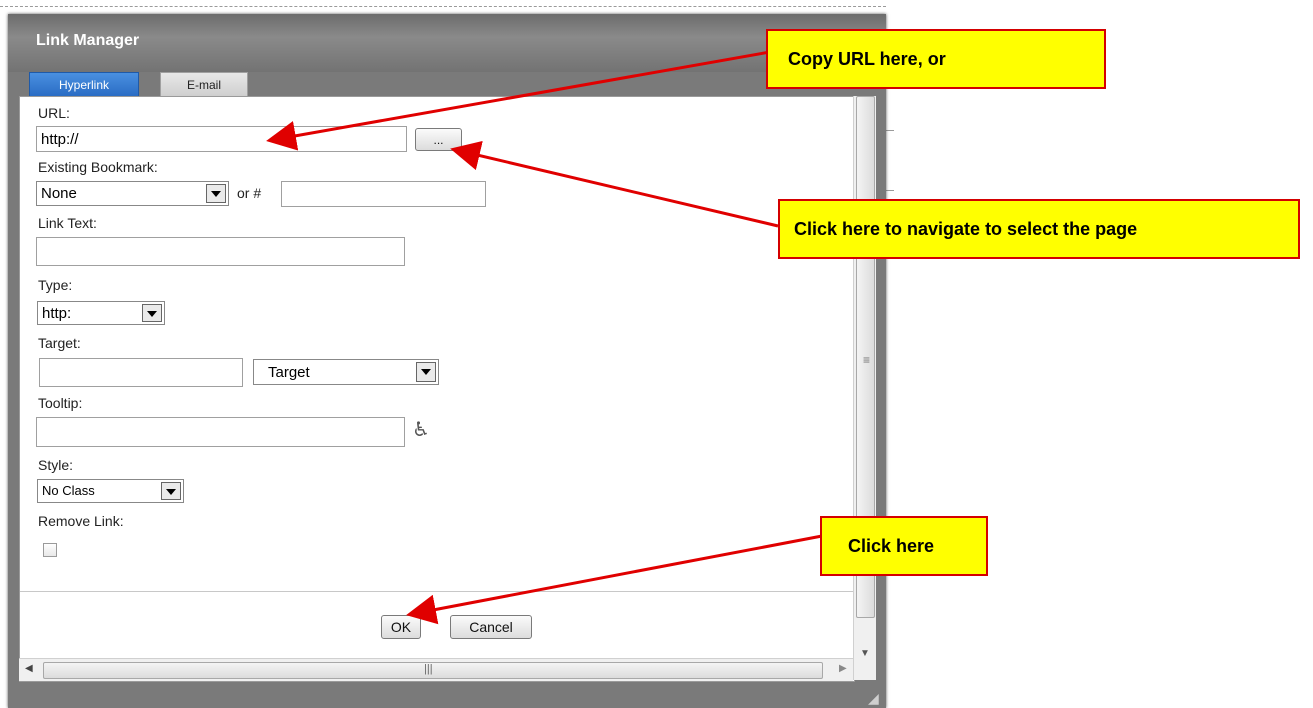 This screenshot has height=708, width=1313. What do you see at coordinates (614, 579) in the screenshot?
I see `arrow-to-ok` at bounding box center [614, 579].